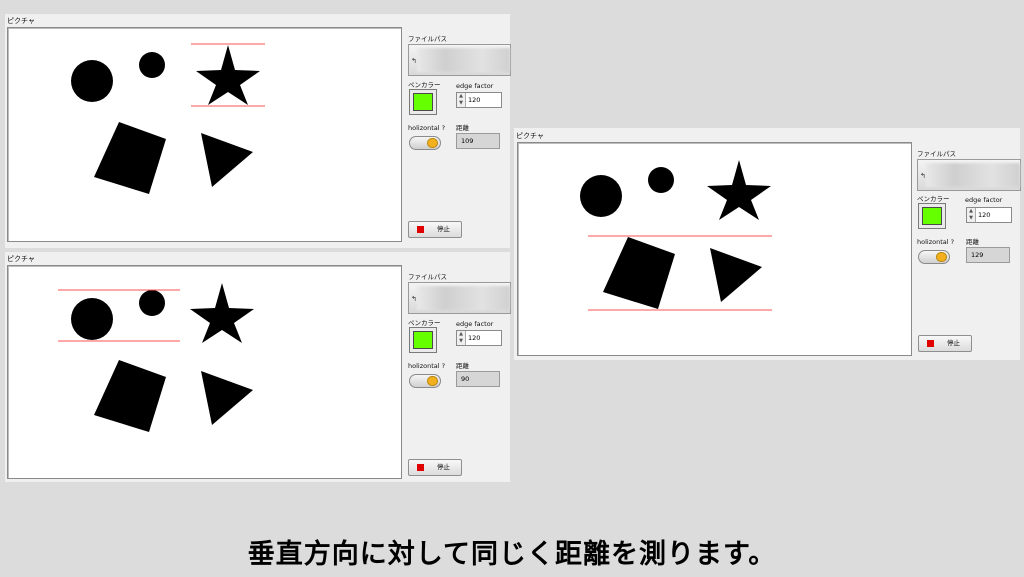 The height and width of the screenshot is (577, 1024). What do you see at coordinates (478, 379) in the screenshot?
I see `distance-indicator: 90` at bounding box center [478, 379].